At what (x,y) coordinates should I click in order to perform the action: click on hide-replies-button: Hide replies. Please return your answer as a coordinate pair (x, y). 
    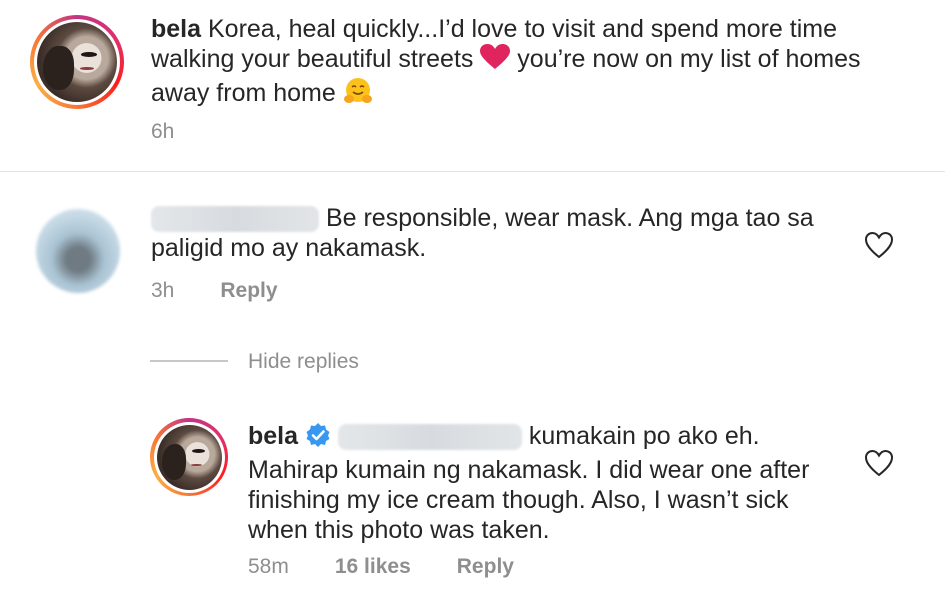
    Looking at the image, I should click on (303, 362).